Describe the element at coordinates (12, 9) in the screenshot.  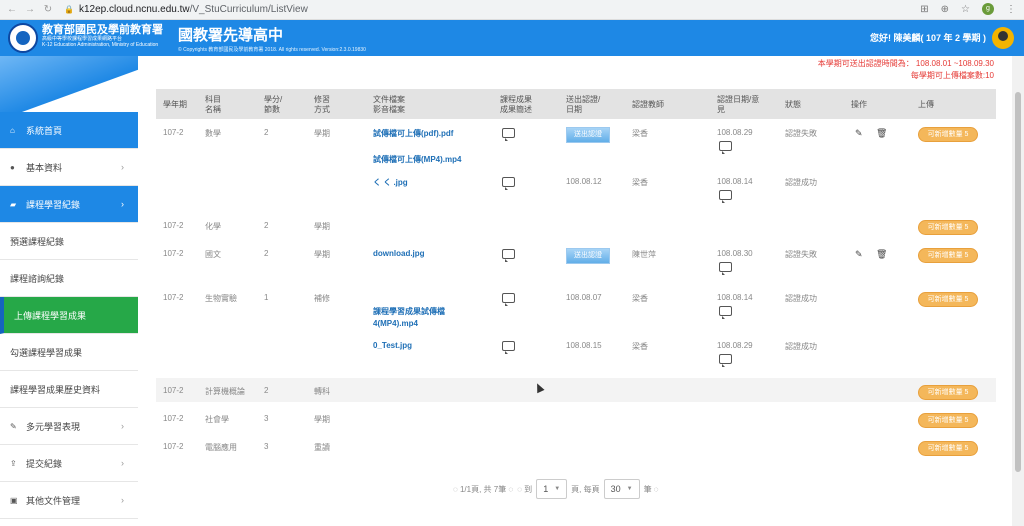
I see `back-icon: ←` at that location.